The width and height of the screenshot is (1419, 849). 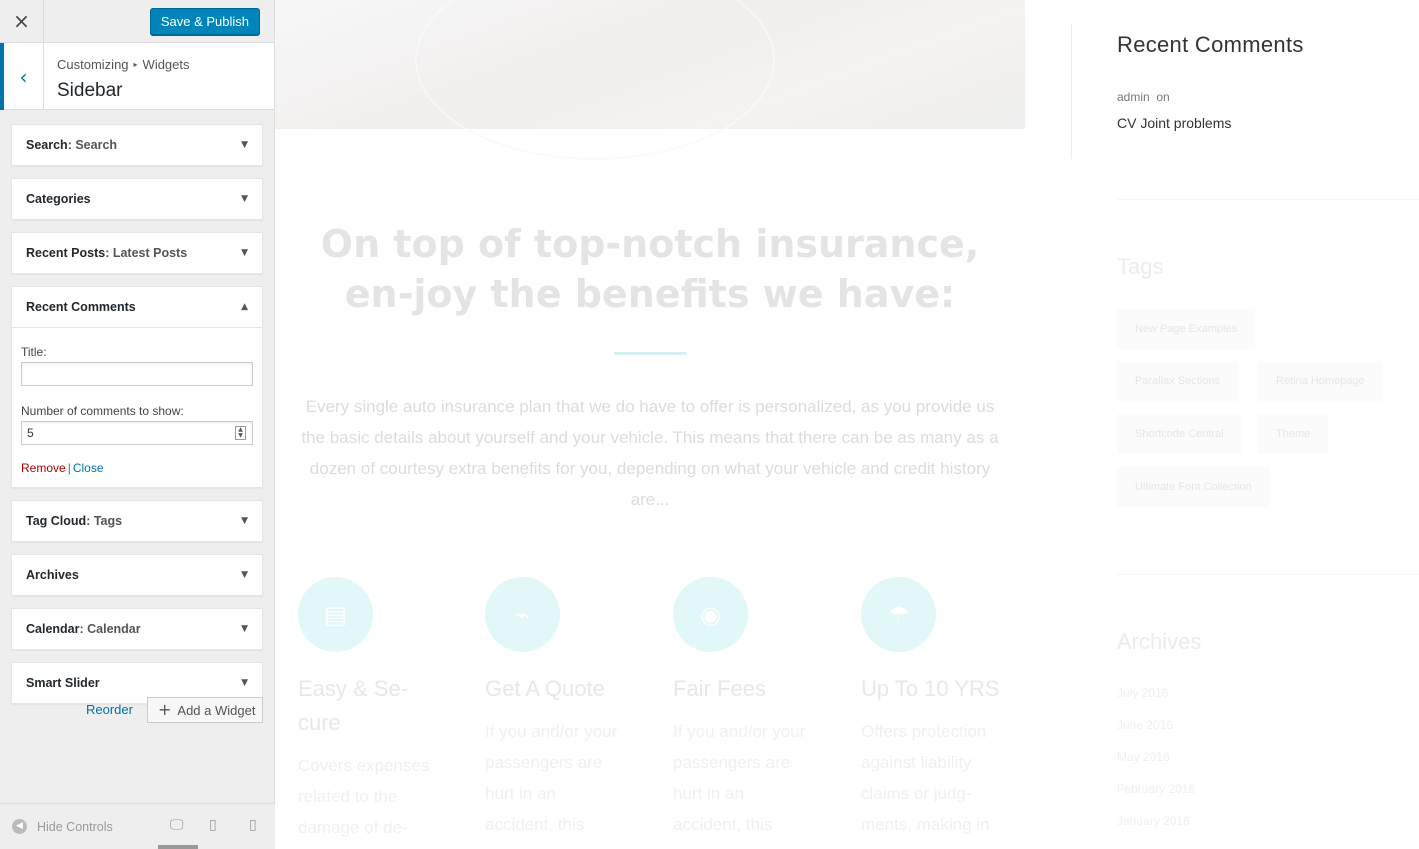 What do you see at coordinates (930, 688) in the screenshot?
I see `feature-title: Up To 10 YRS` at bounding box center [930, 688].